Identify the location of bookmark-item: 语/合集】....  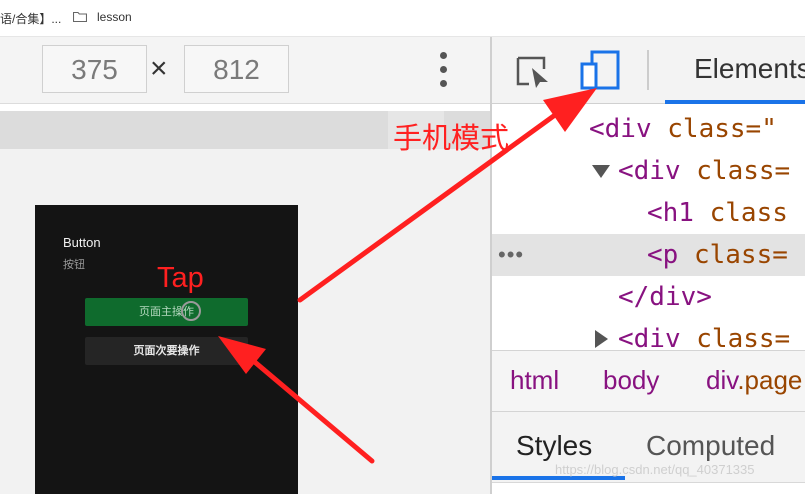
(30, 18).